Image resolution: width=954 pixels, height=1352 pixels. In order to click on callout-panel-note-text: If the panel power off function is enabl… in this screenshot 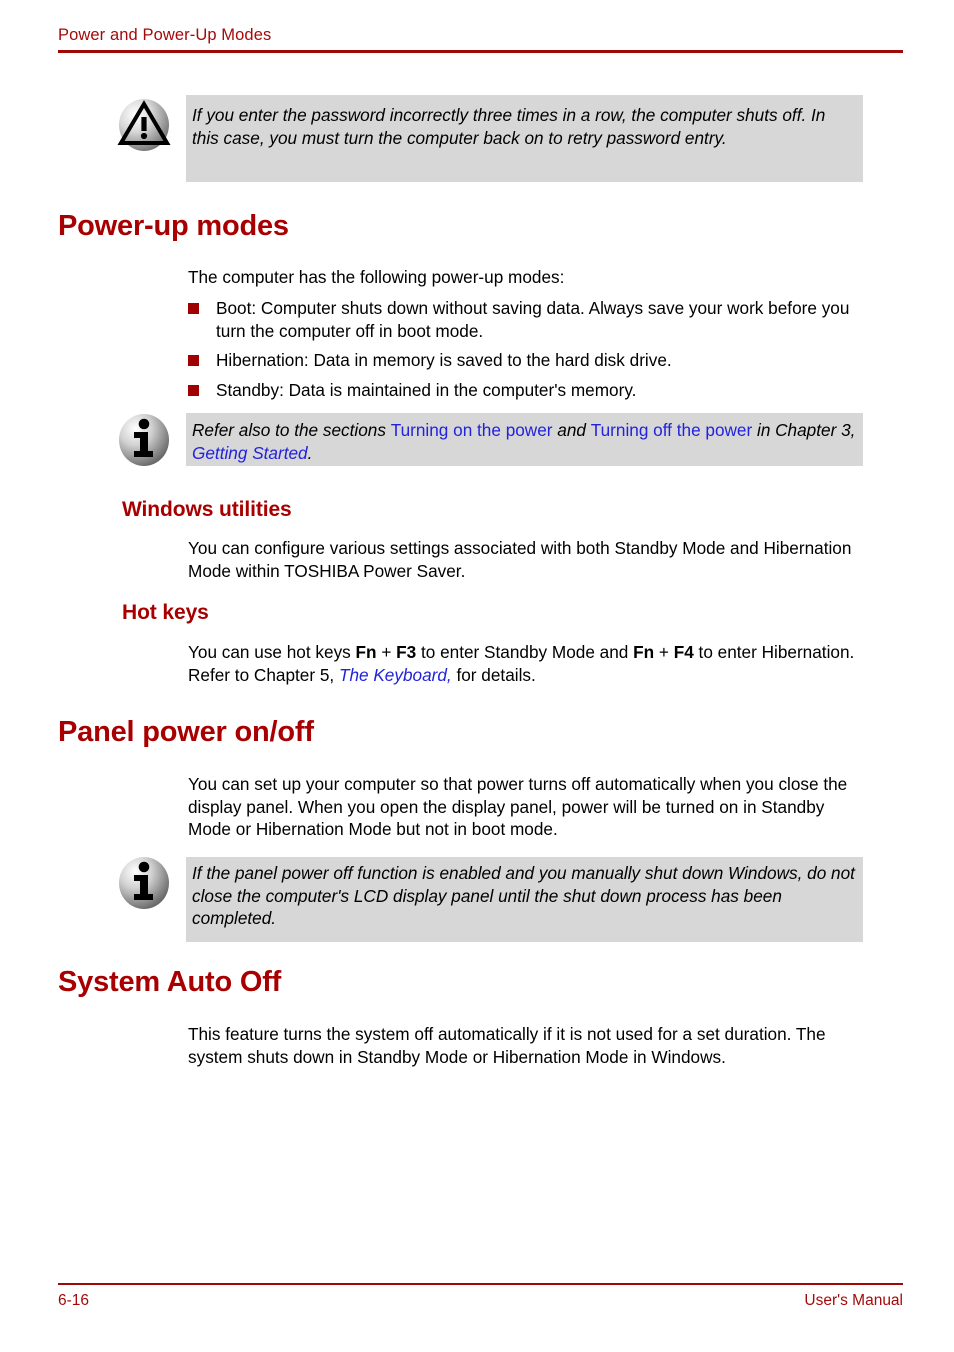, I will do `click(523, 895)`.